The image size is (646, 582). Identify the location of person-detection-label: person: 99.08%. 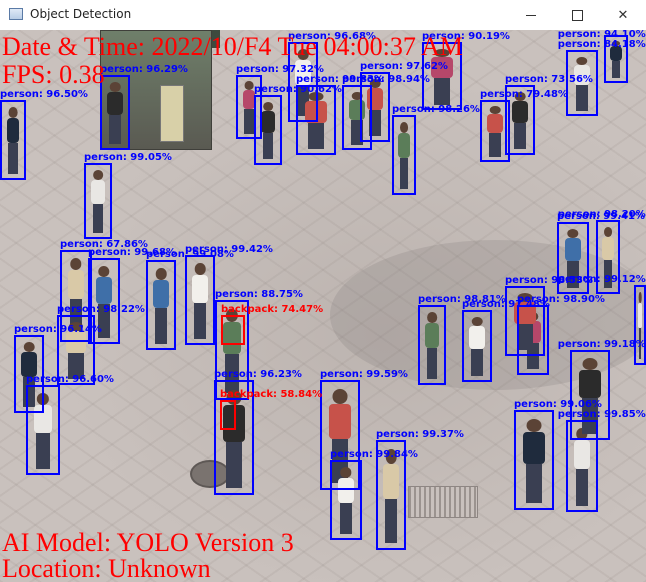
(190, 254).